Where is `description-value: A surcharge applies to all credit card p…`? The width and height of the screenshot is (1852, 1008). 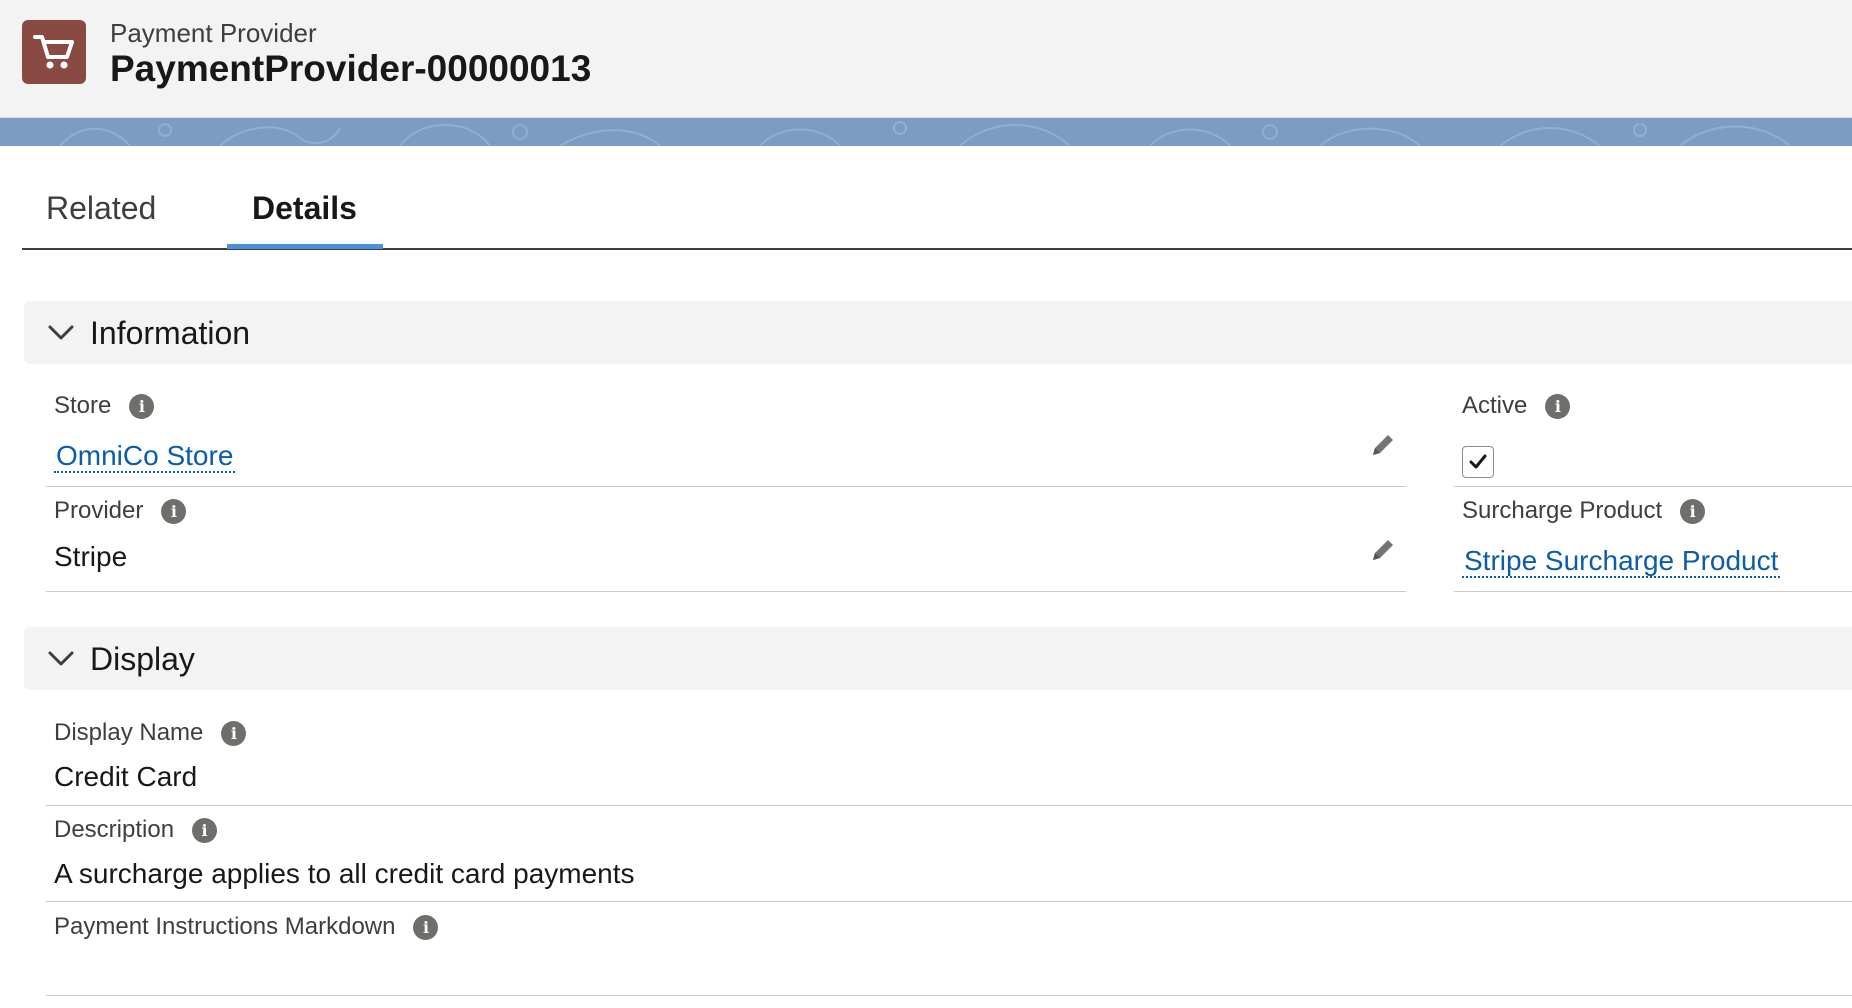 description-value: A surcharge applies to all credit card p… is located at coordinates (344, 873).